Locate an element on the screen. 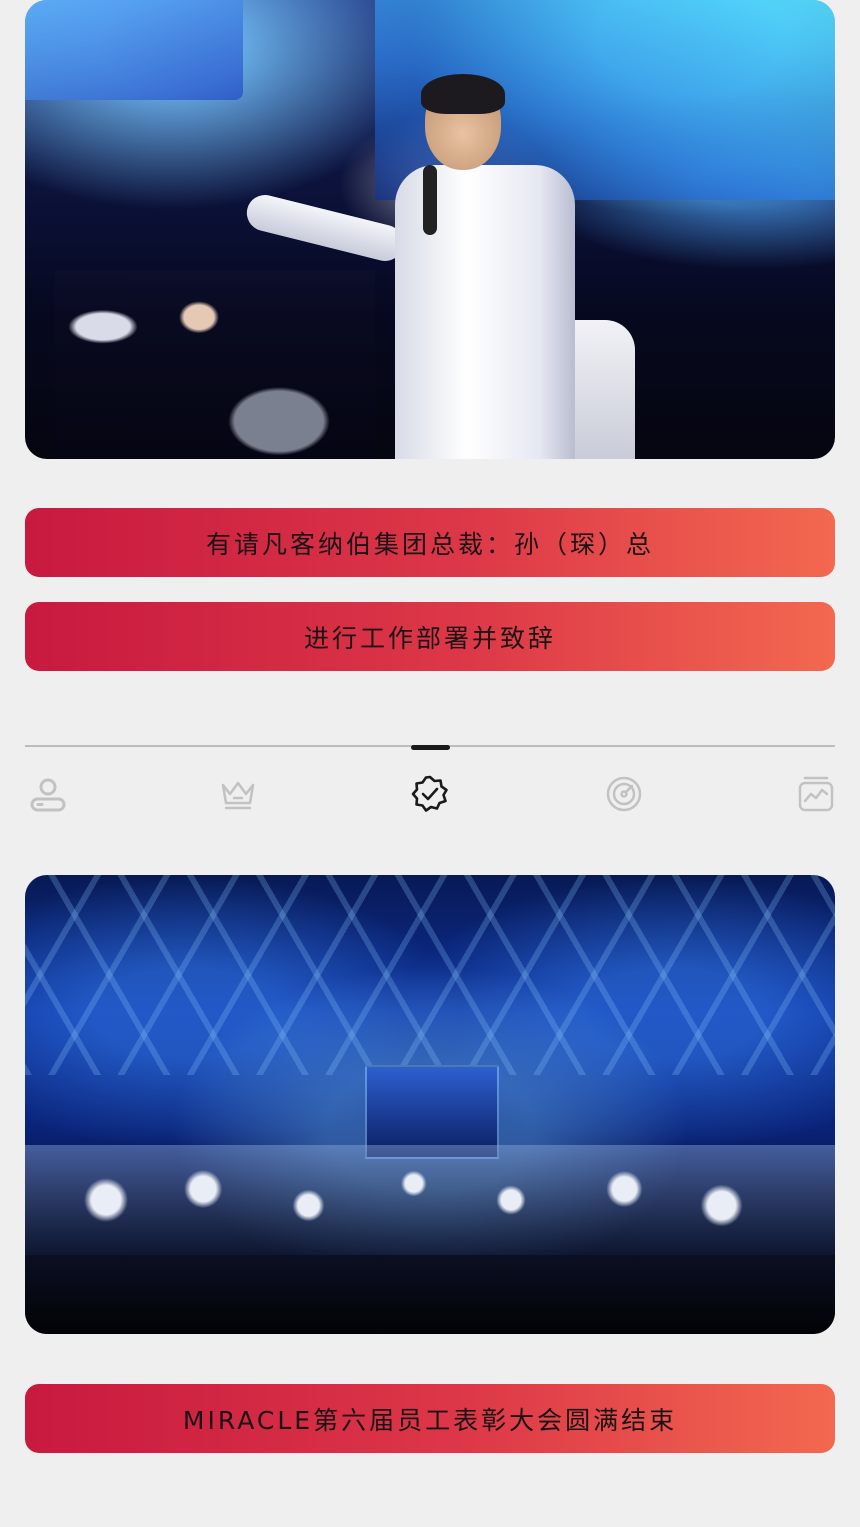 This screenshot has width=860, height=1527. badge-check-icon is located at coordinates (429, 793).